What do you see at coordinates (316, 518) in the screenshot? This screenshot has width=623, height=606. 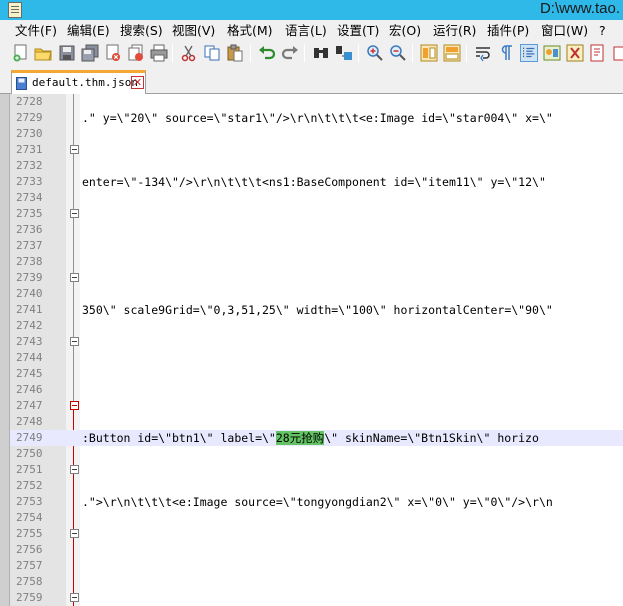 I see `code-line: 2754` at bounding box center [316, 518].